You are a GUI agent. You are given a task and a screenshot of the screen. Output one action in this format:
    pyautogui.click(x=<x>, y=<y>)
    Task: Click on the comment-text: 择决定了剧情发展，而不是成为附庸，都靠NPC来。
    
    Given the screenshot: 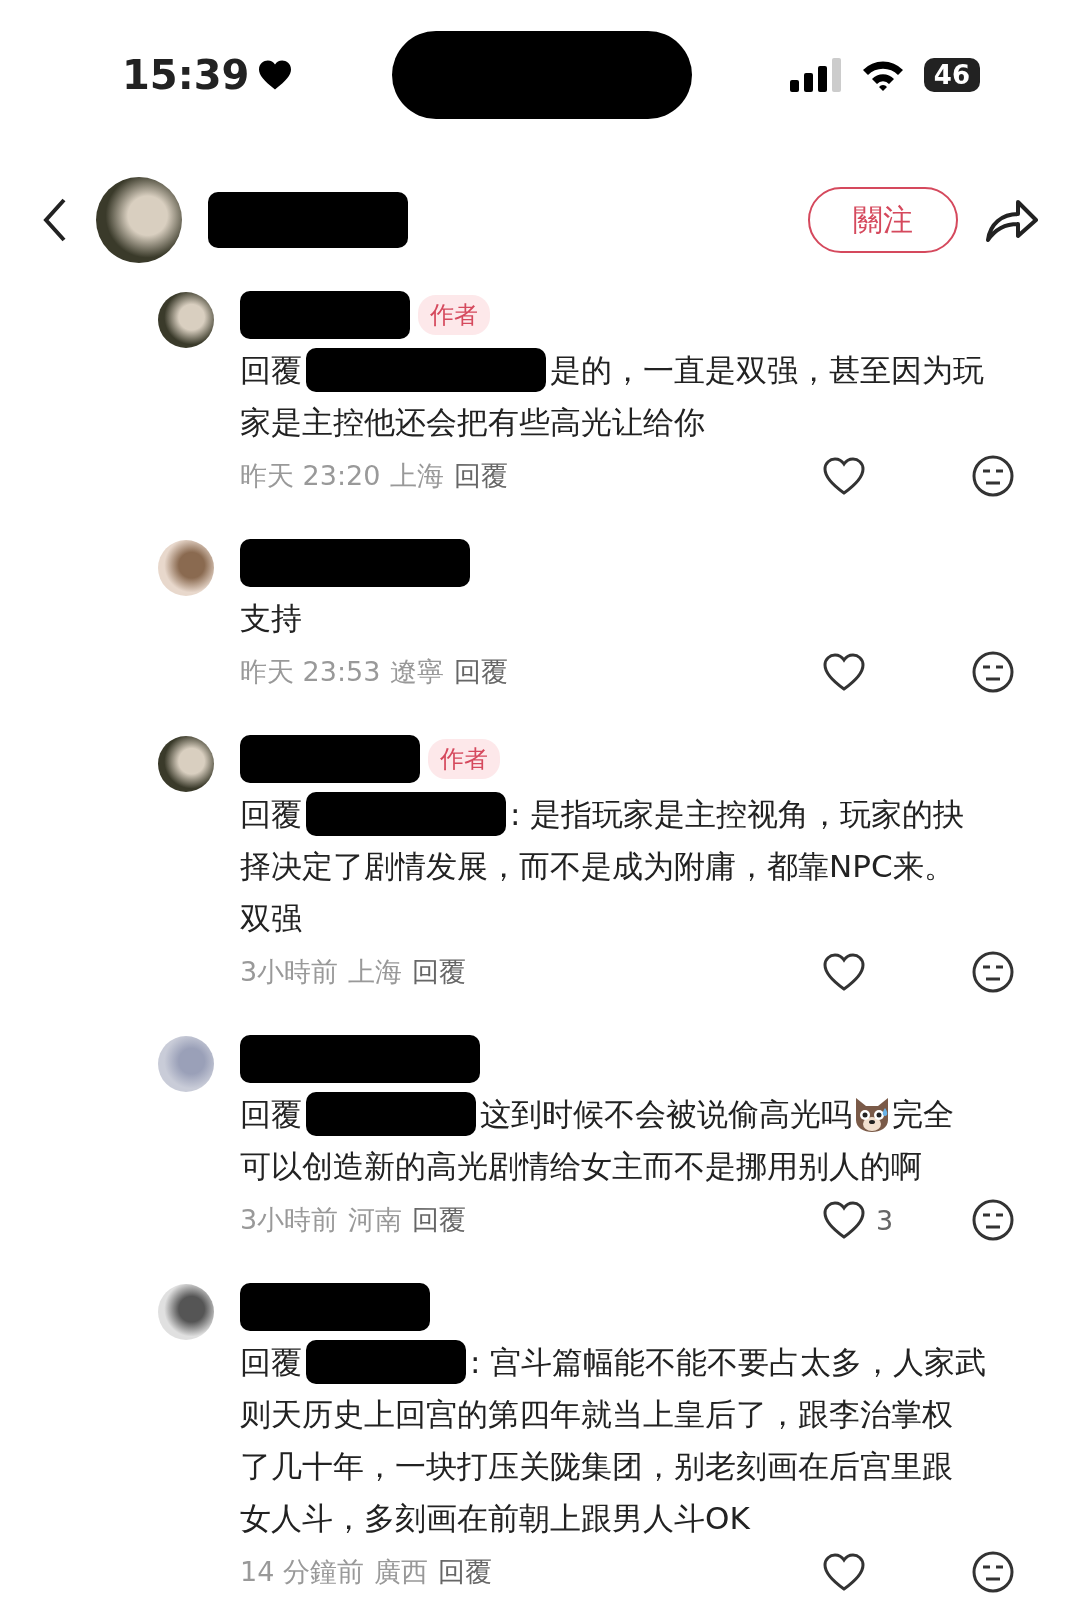 What is the action you would take?
    pyautogui.click(x=597, y=866)
    